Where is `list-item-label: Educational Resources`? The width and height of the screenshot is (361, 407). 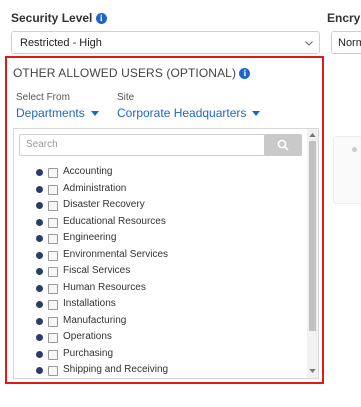
list-item-label: Educational Resources is located at coordinates (114, 221).